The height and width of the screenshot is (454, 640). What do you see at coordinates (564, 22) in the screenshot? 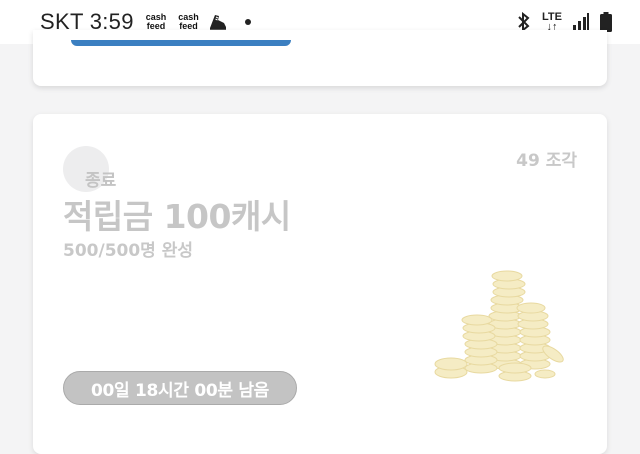
I see `status-bar-right: LTE ↓↑` at bounding box center [564, 22].